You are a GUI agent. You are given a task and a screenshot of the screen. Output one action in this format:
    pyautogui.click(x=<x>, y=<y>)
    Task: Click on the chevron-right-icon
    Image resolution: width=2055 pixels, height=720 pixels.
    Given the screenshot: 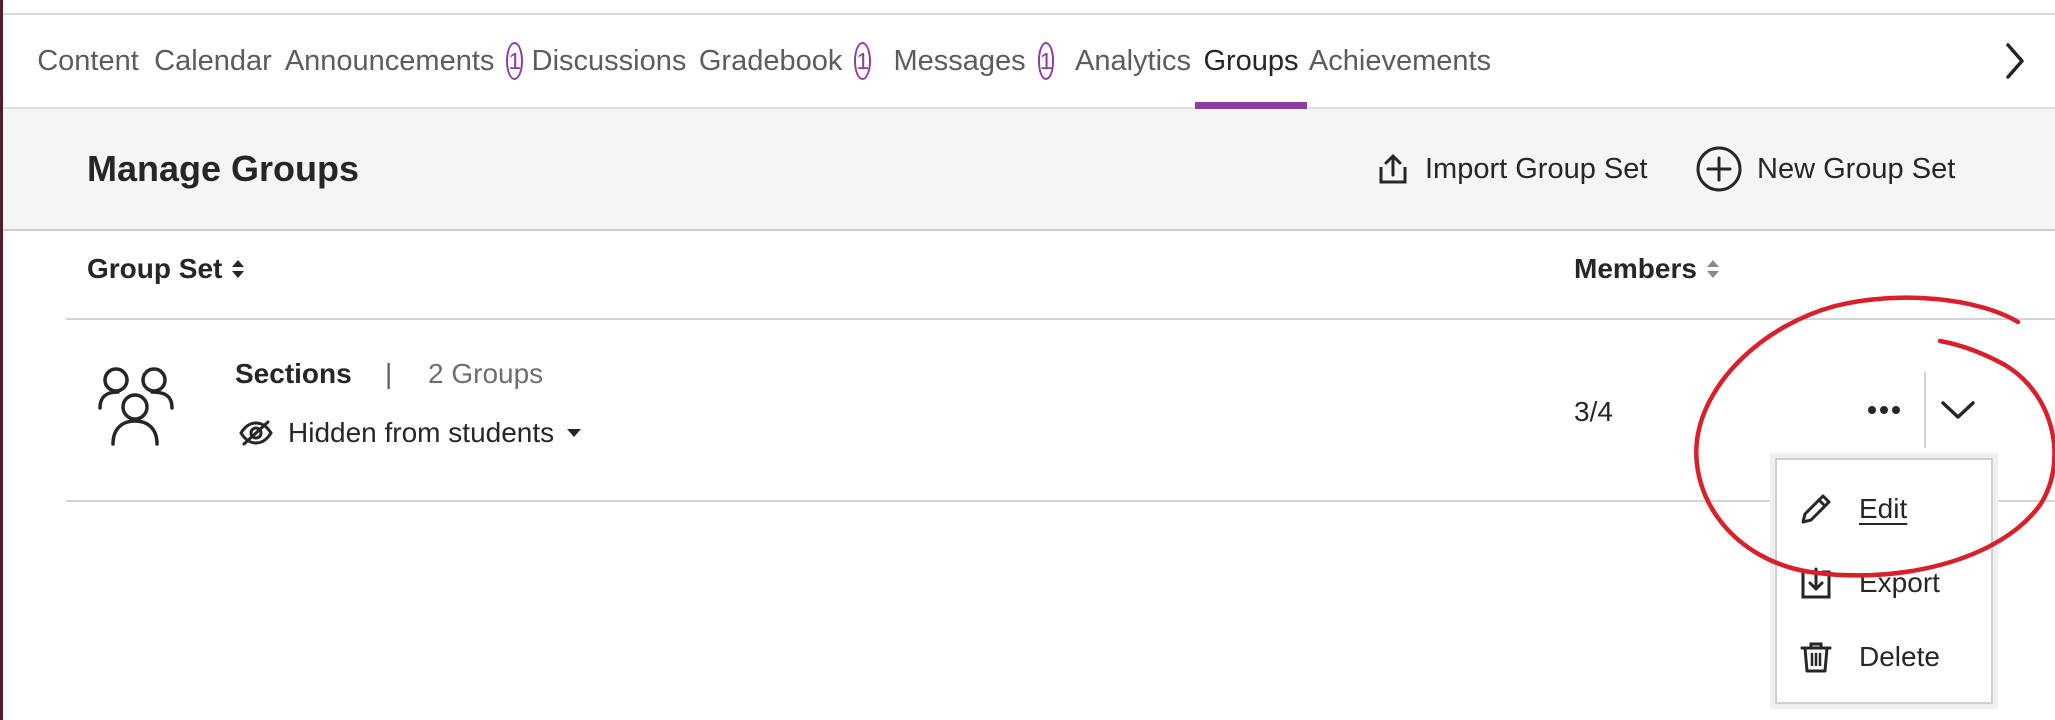 What is the action you would take?
    pyautogui.click(x=2015, y=61)
    